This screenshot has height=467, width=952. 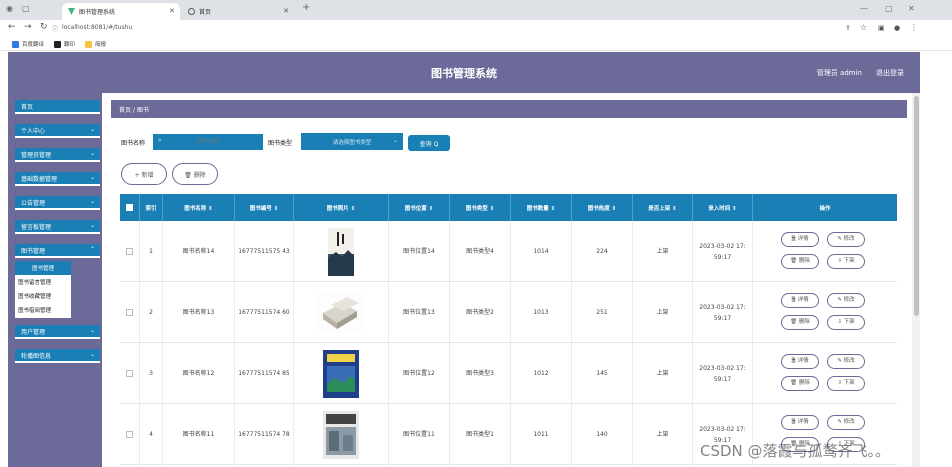 I want to click on book-cover-image, so click(x=341, y=312).